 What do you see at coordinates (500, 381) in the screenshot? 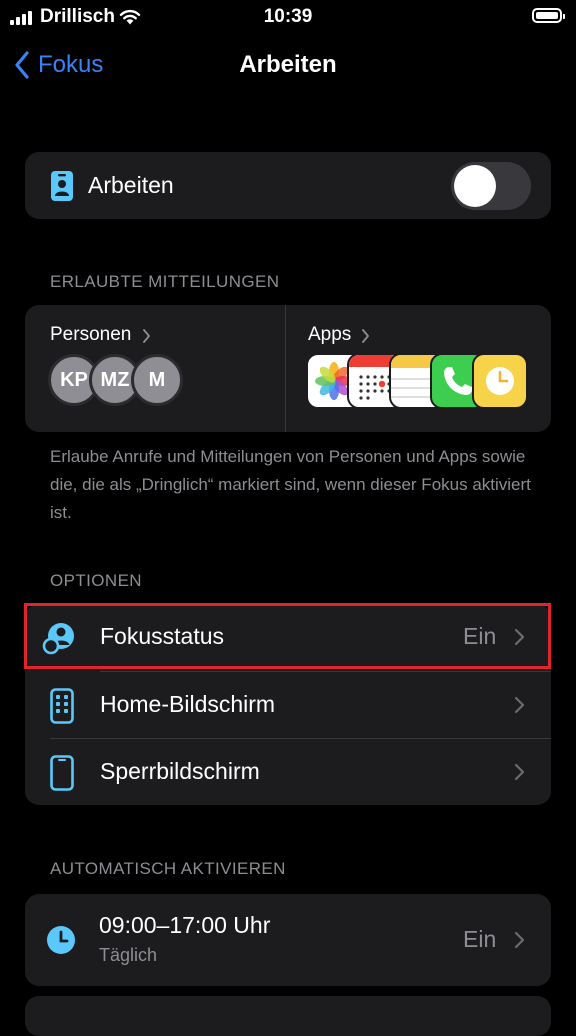
I see `clock-app-icon` at bounding box center [500, 381].